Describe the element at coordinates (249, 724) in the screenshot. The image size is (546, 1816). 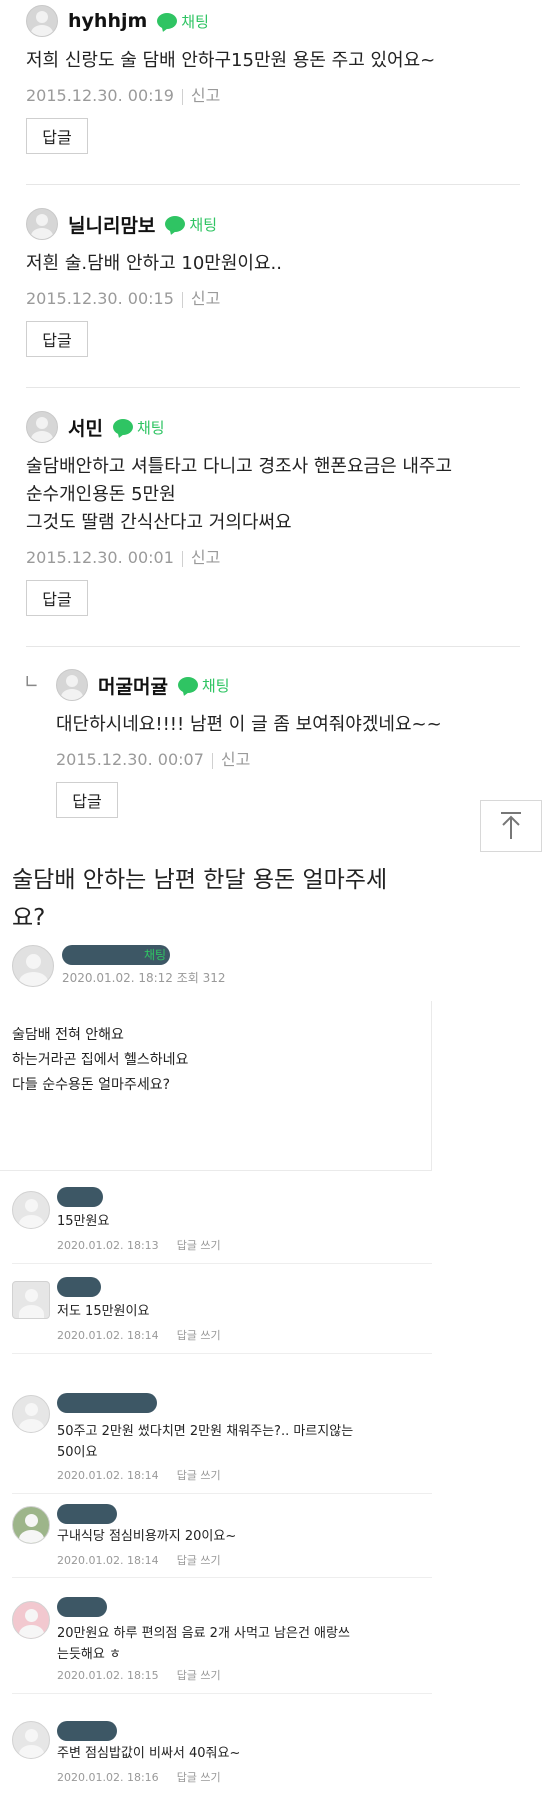
I see `comment-line: 대단하시네요!!!! 남편 이 글 좀 보여줘야겠네요~~` at that location.